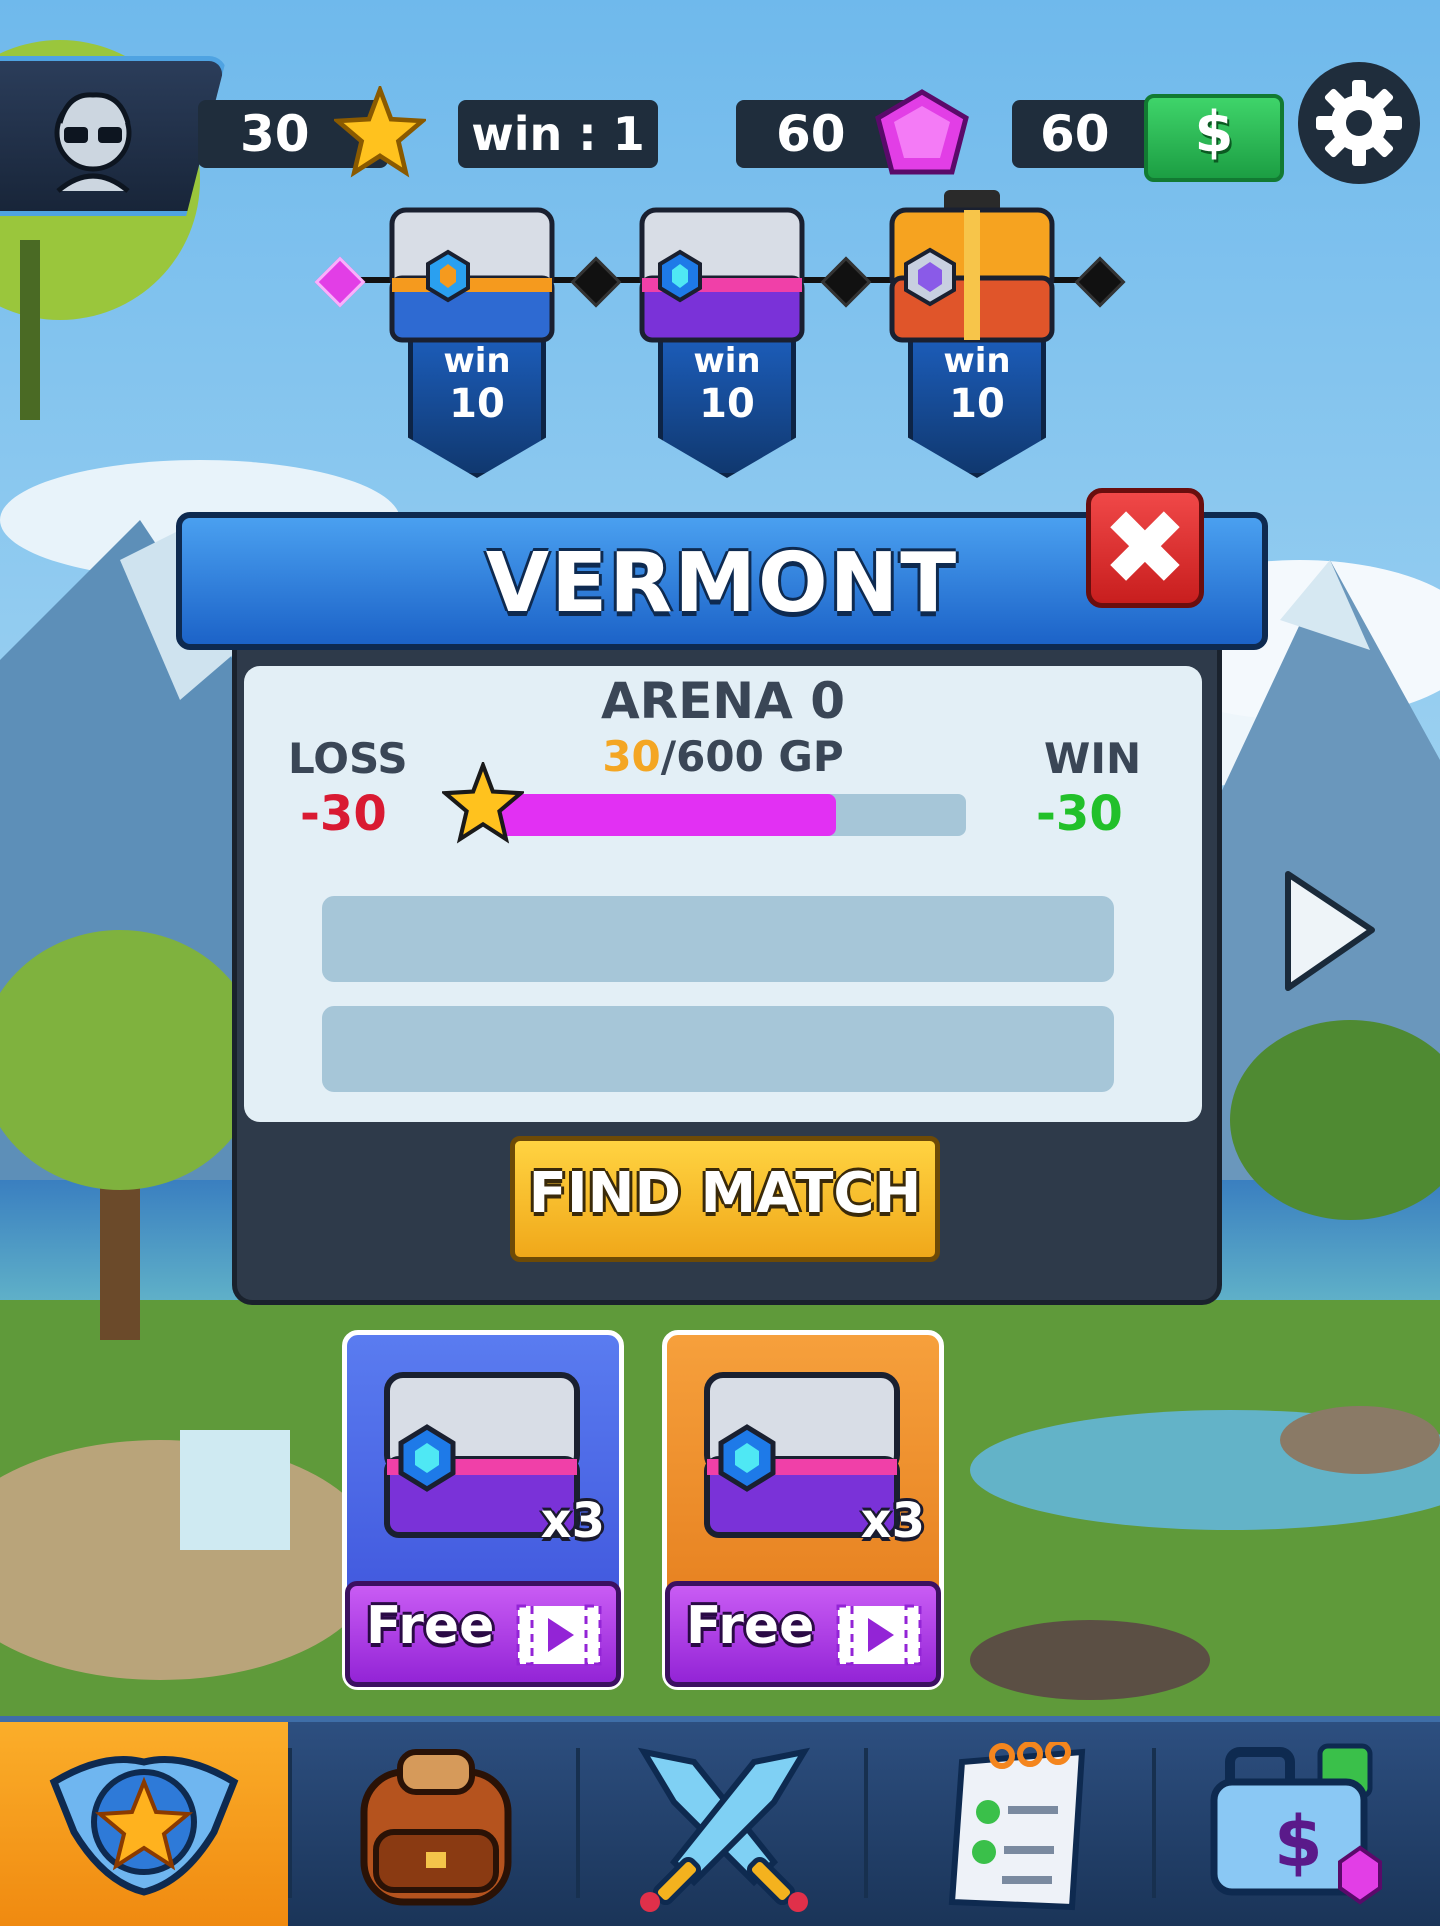 This screenshot has height=1926, width=1440. Describe the element at coordinates (436, 1827) in the screenshot. I see `backpack-icon` at that location.